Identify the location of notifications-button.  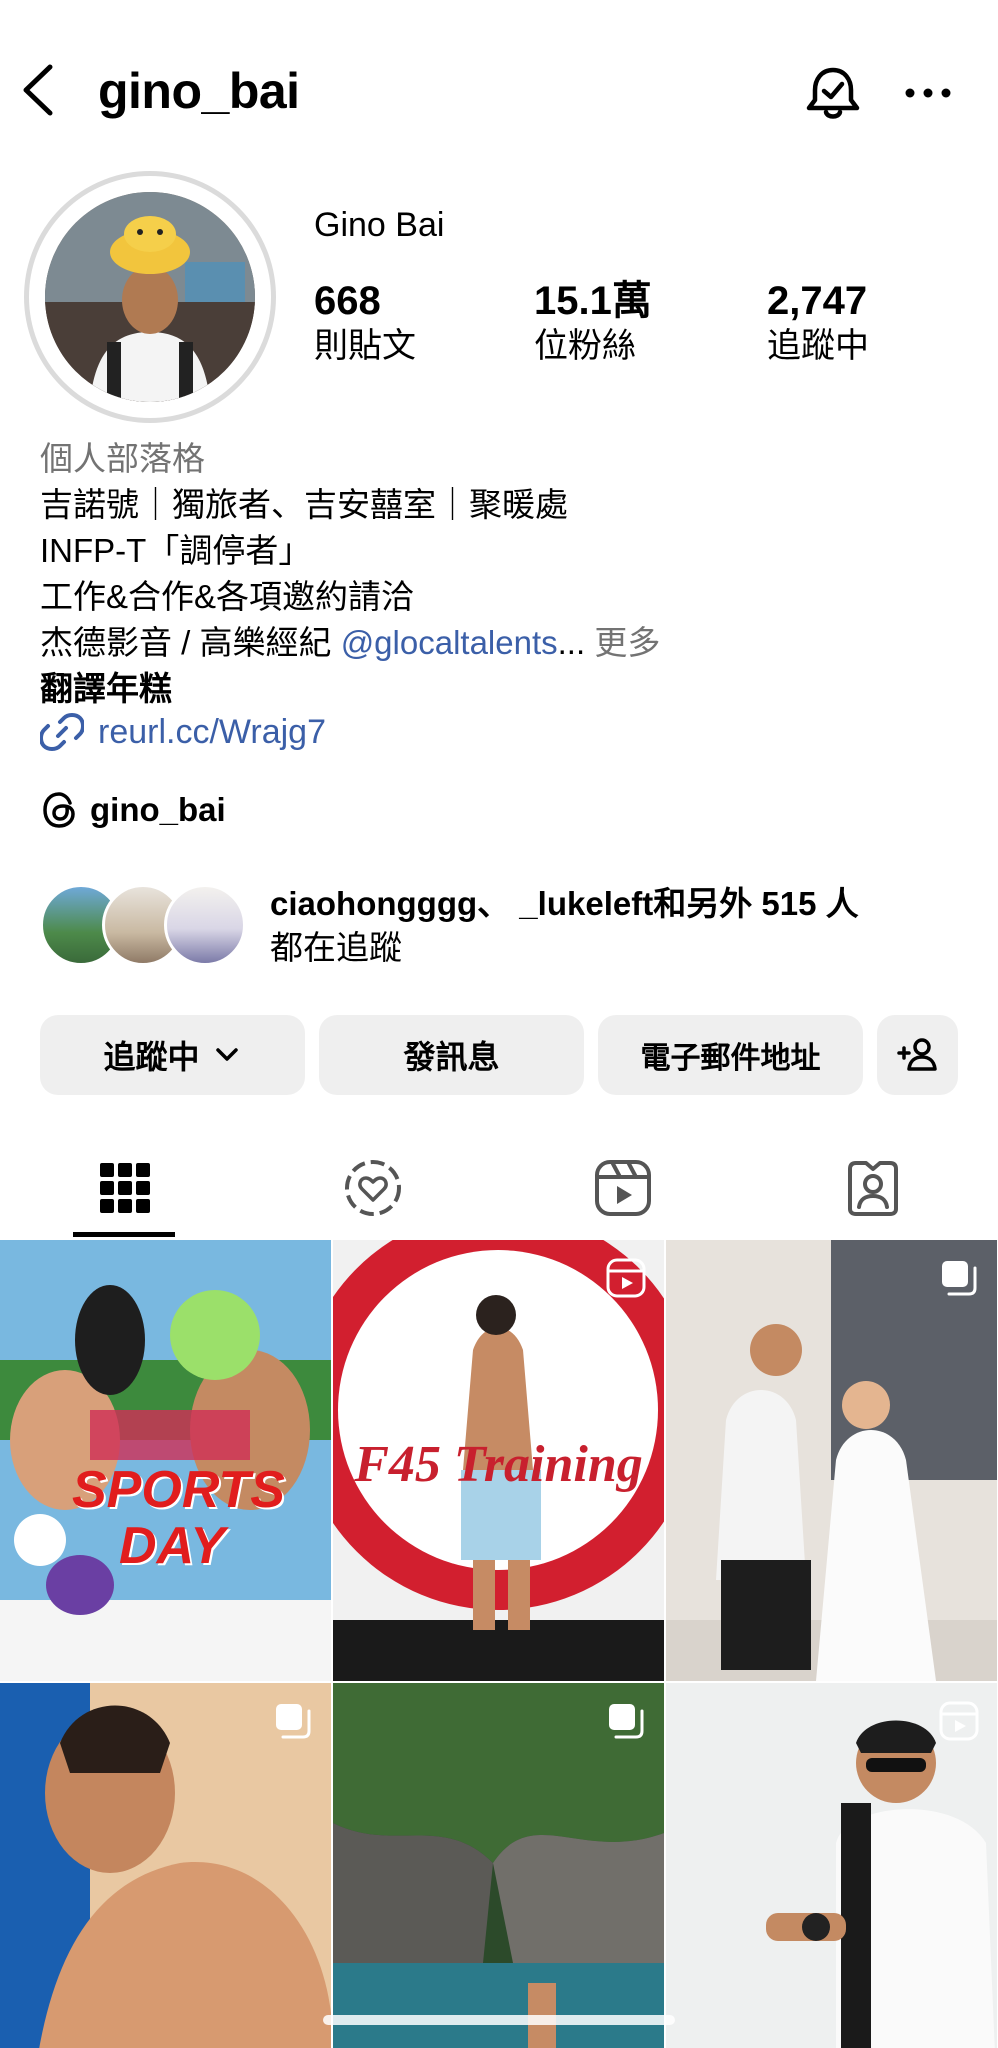
(833, 94).